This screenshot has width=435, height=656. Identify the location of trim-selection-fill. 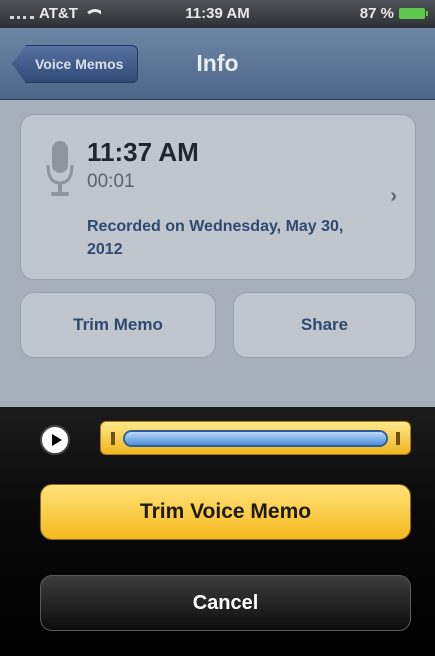
(255, 438).